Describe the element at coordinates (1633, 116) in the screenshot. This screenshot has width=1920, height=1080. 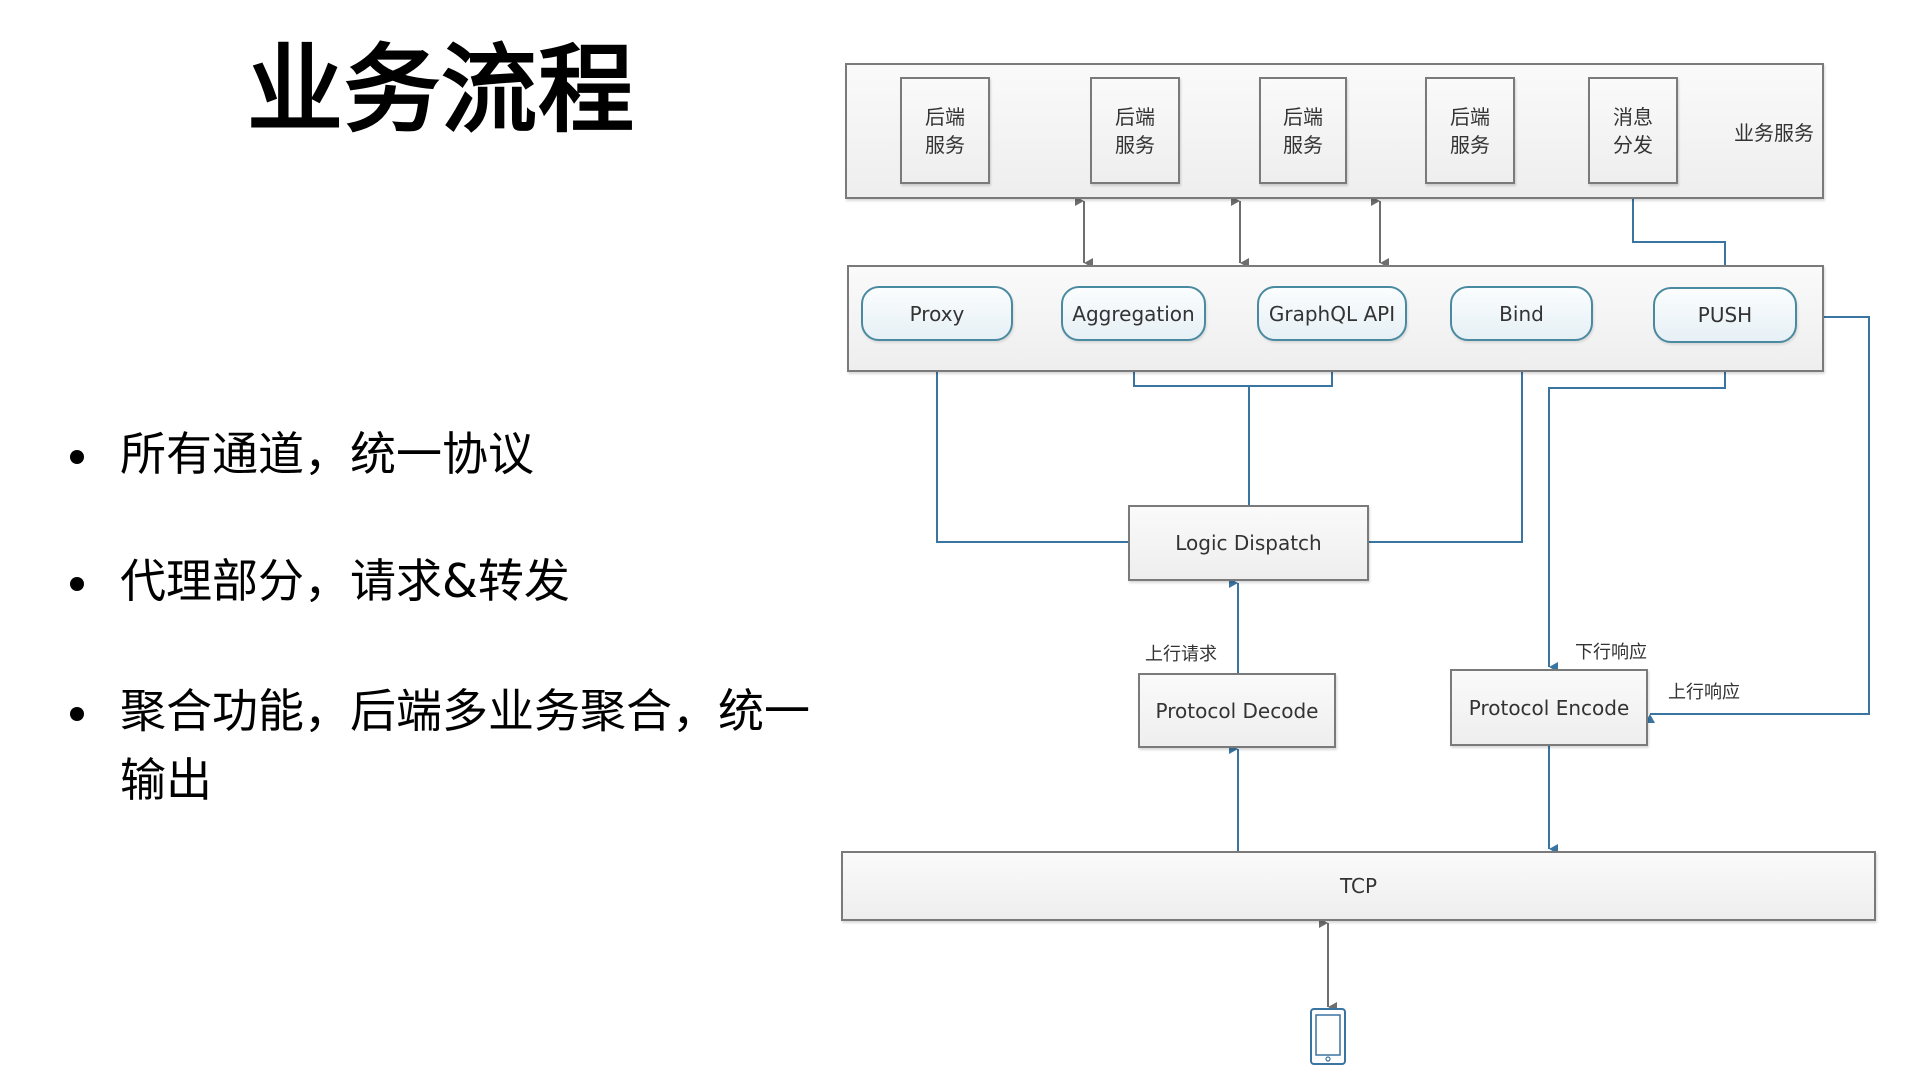
I see `service-label-line: 消息` at that location.